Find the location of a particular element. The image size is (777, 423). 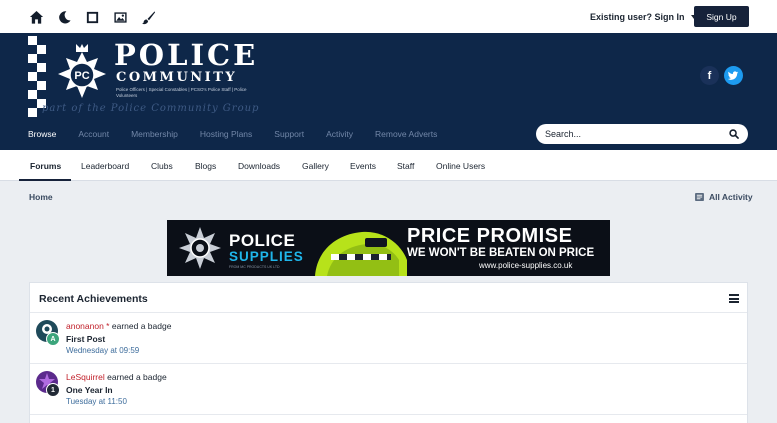

achievement-text: LeSquirrel earned a badge is located at coordinates (116, 377).